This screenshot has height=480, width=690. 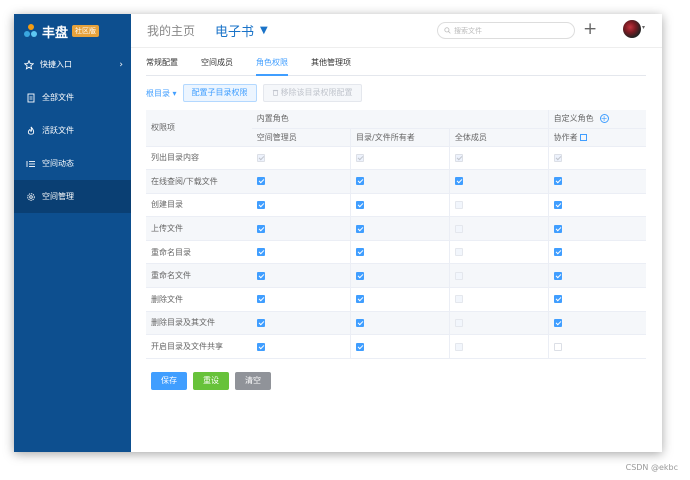 What do you see at coordinates (219, 93) in the screenshot?
I see `config-subdir-button: 配置子目录权限` at bounding box center [219, 93].